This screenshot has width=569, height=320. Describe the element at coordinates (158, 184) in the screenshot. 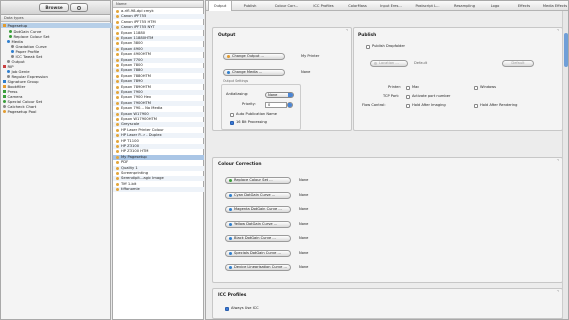

I see `list-item: Tiff 1-bit` at that location.